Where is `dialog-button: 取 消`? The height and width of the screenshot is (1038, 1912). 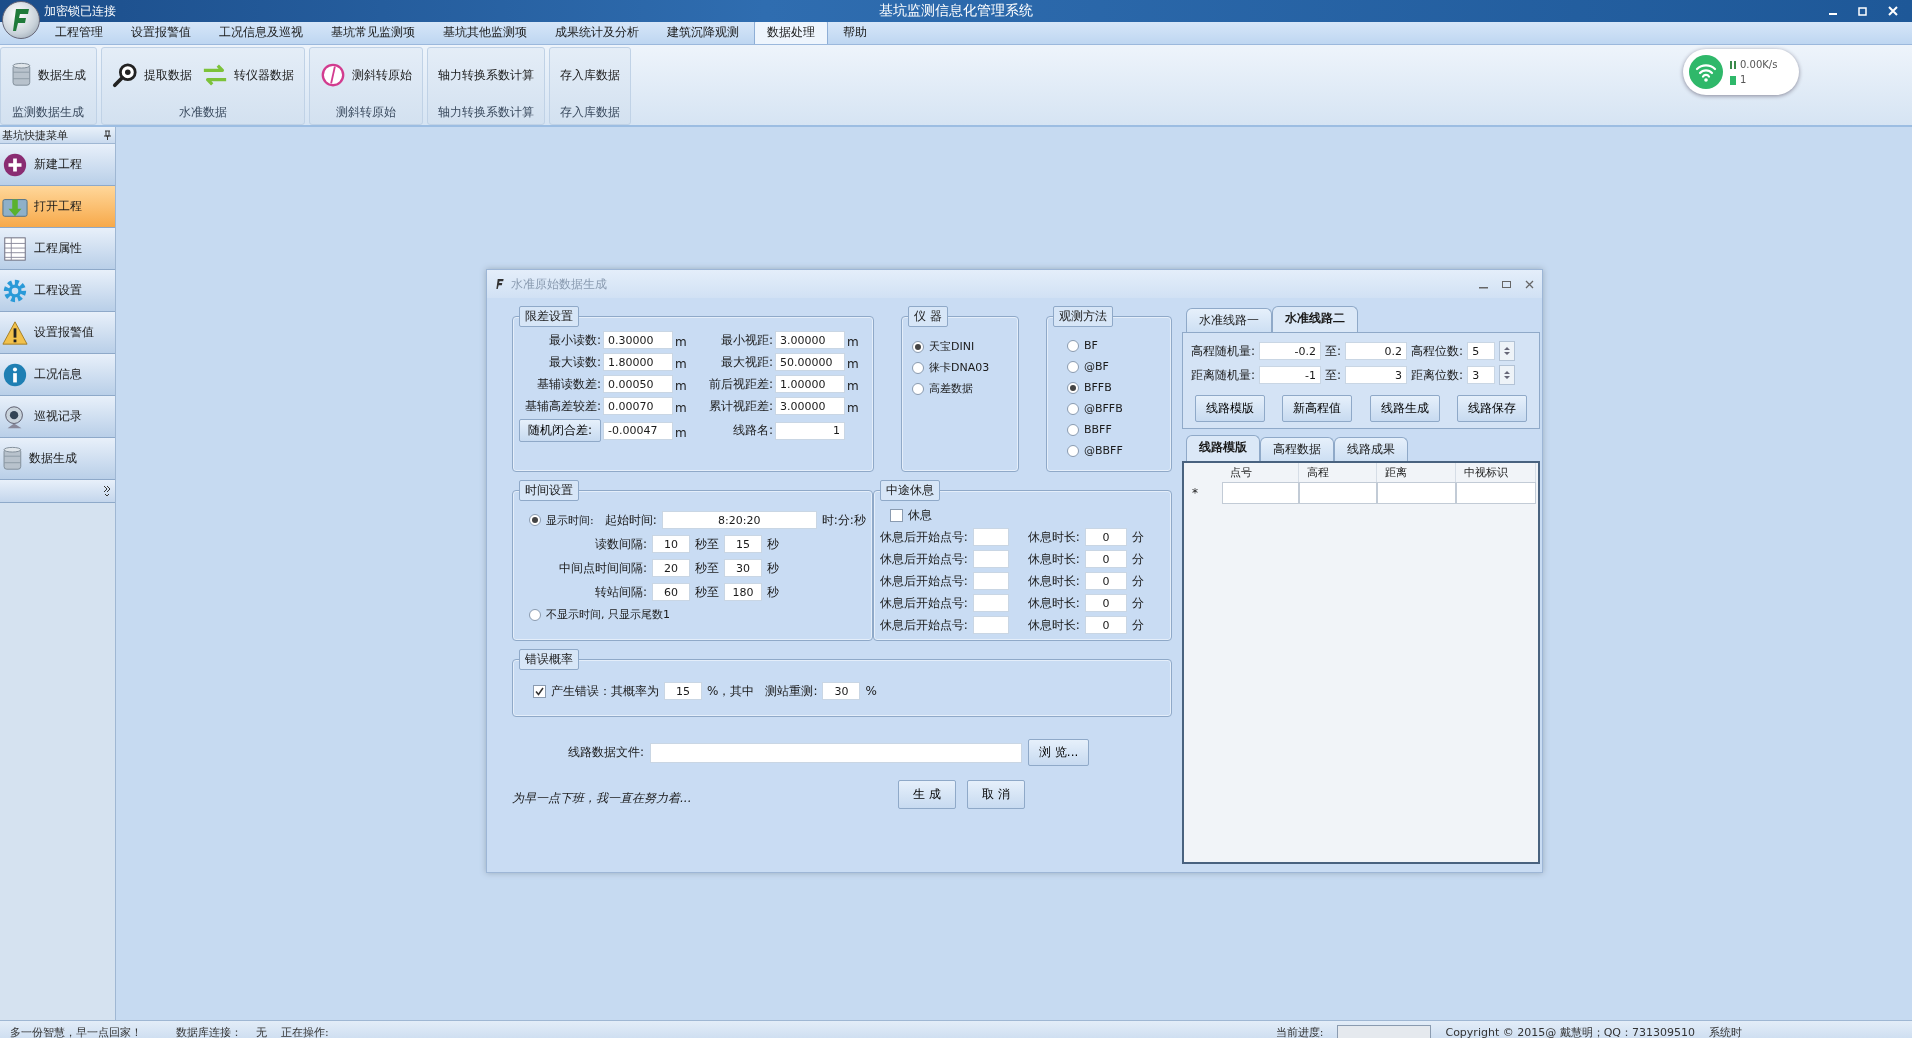 dialog-button: 取 消 is located at coordinates (995, 794).